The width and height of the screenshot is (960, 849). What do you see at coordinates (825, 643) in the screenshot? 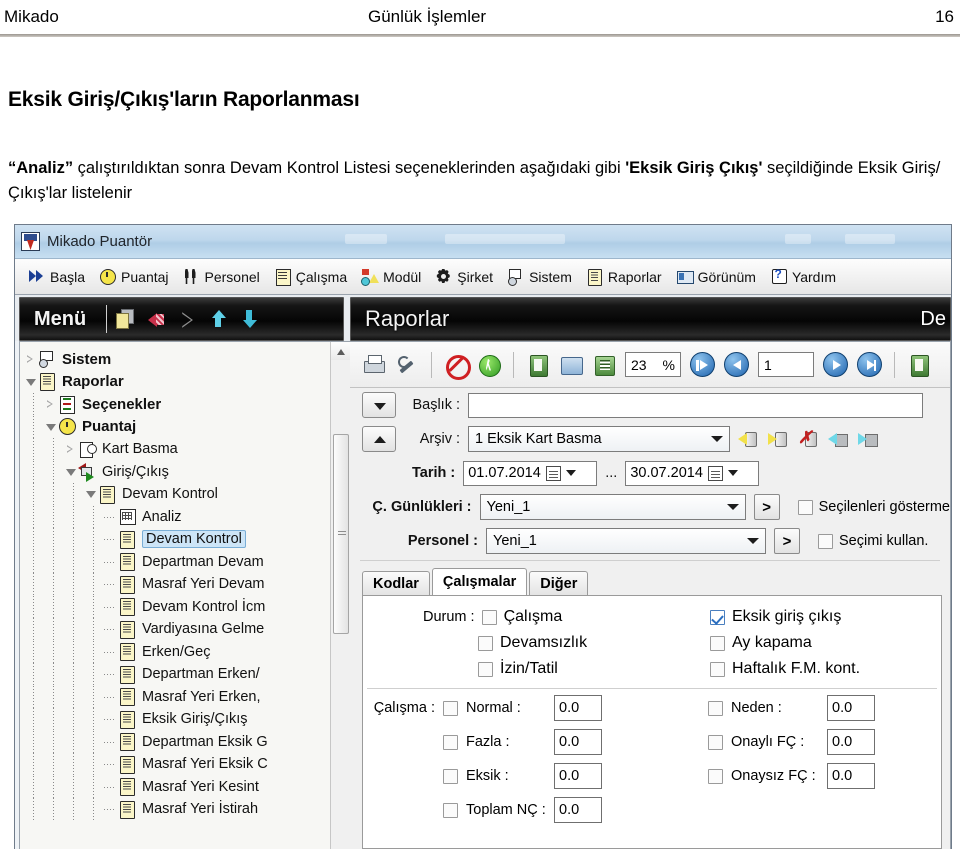
I see `durum-row-ay-kapama: Ay kapama` at bounding box center [825, 643].